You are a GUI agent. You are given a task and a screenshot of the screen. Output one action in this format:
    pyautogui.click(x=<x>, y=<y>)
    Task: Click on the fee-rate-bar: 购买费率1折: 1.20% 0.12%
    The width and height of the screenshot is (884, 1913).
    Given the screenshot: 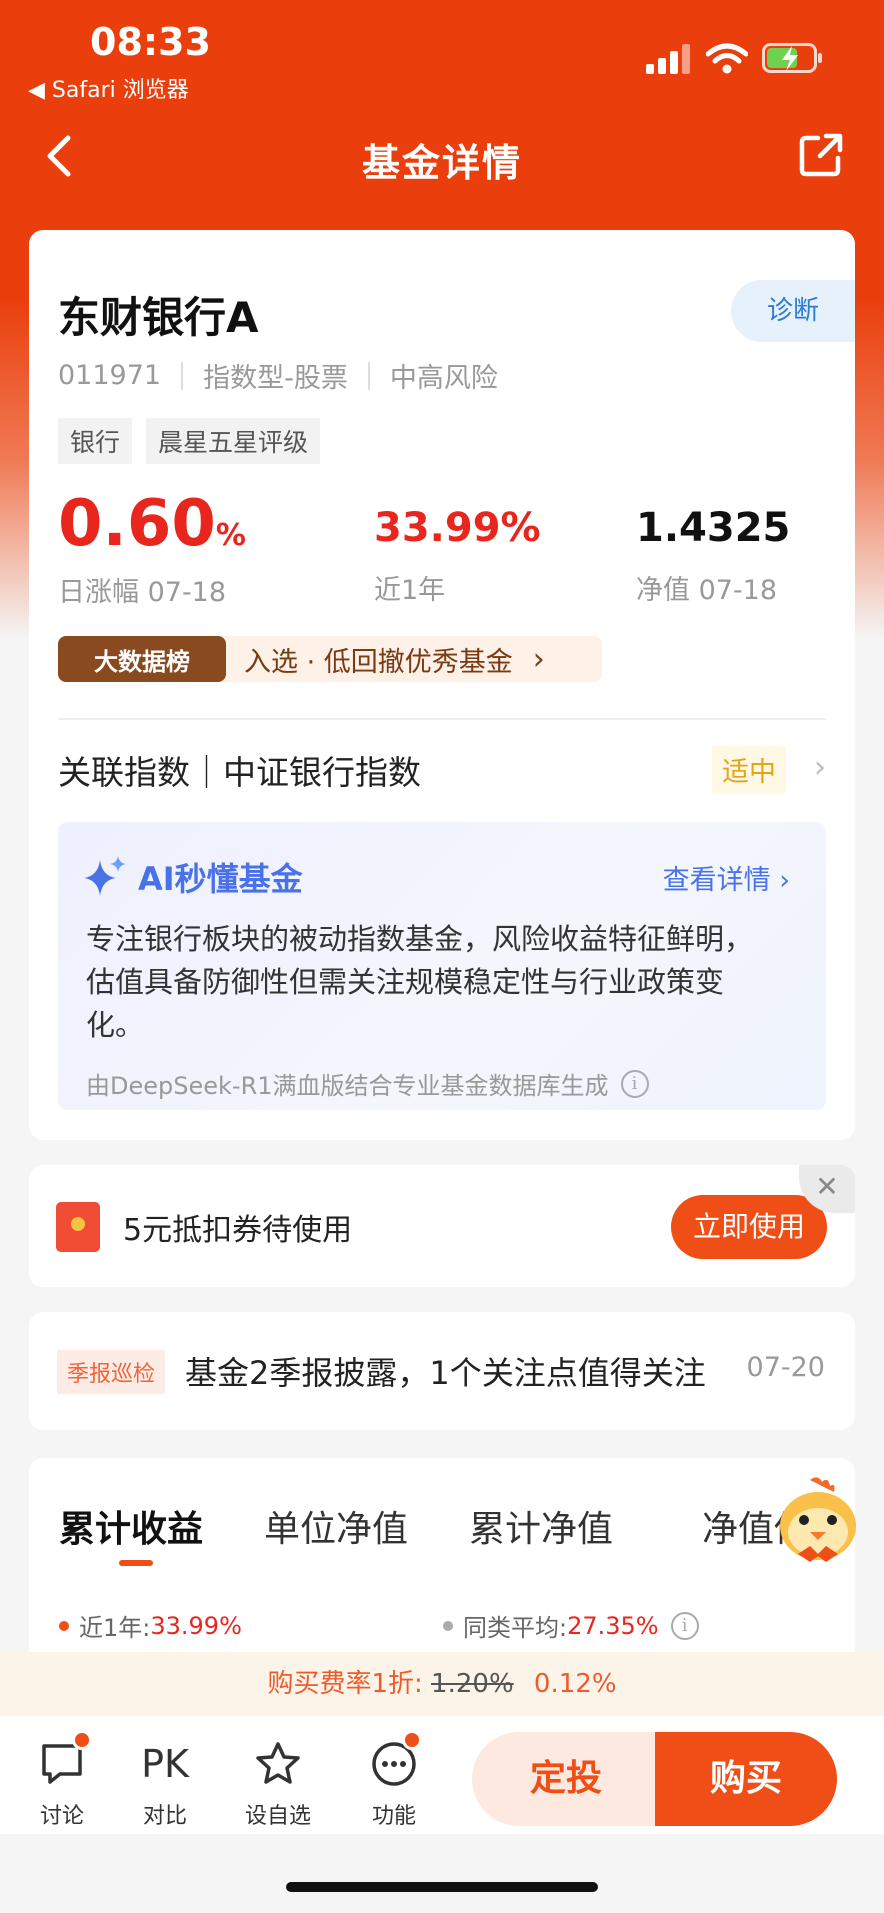 What is the action you would take?
    pyautogui.click(x=442, y=1684)
    